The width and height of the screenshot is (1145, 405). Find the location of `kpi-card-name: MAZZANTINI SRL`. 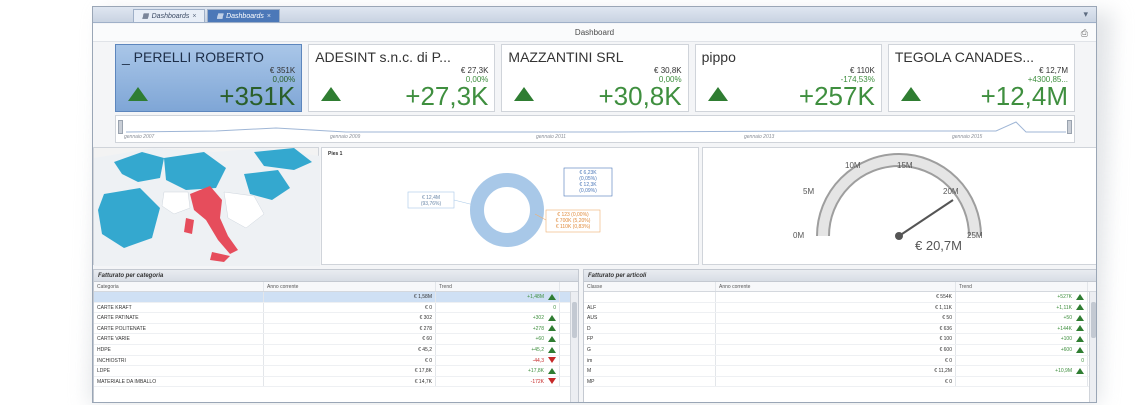

kpi-card-name: MAZZANTINI SRL is located at coordinates (566, 57).